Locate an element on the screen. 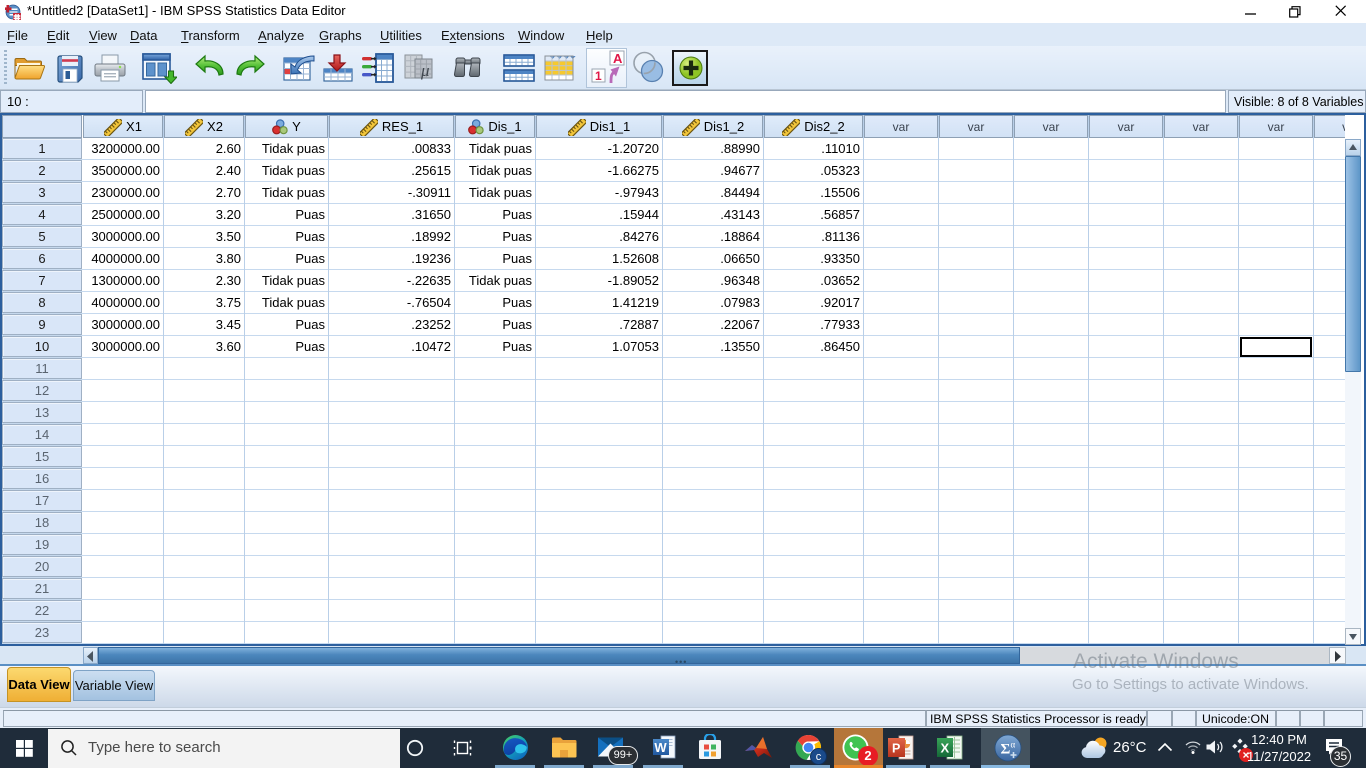 Image resolution: width=1366 pixels, height=768 pixels. svg-text: 1 is located at coordinates (598, 76).